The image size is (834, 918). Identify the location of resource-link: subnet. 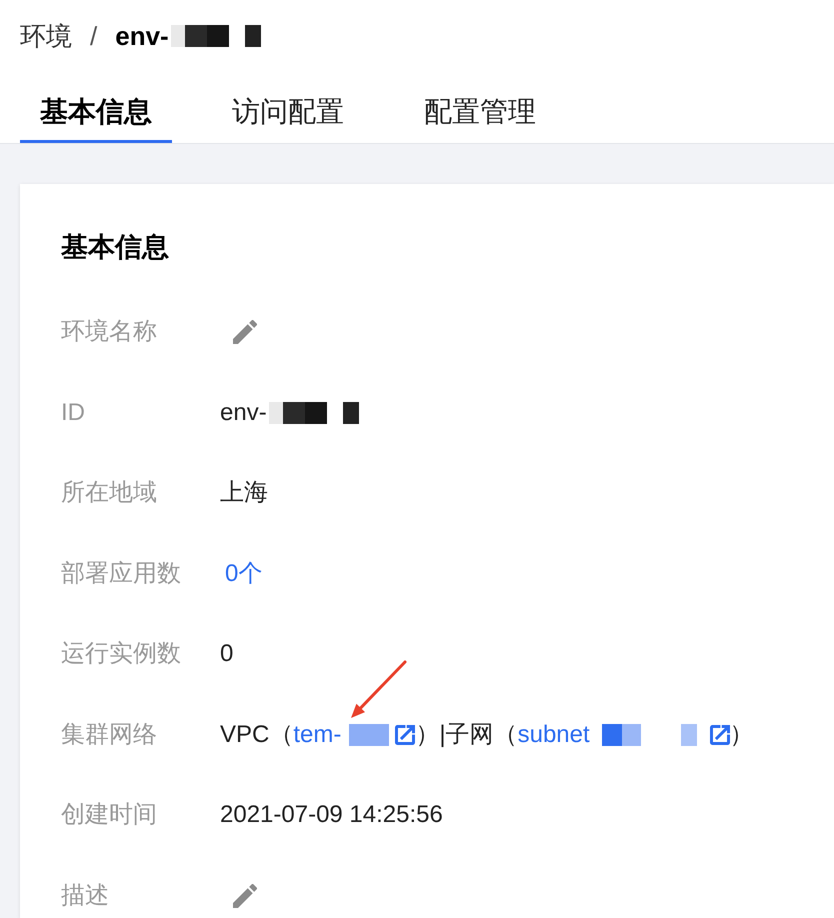
(554, 734).